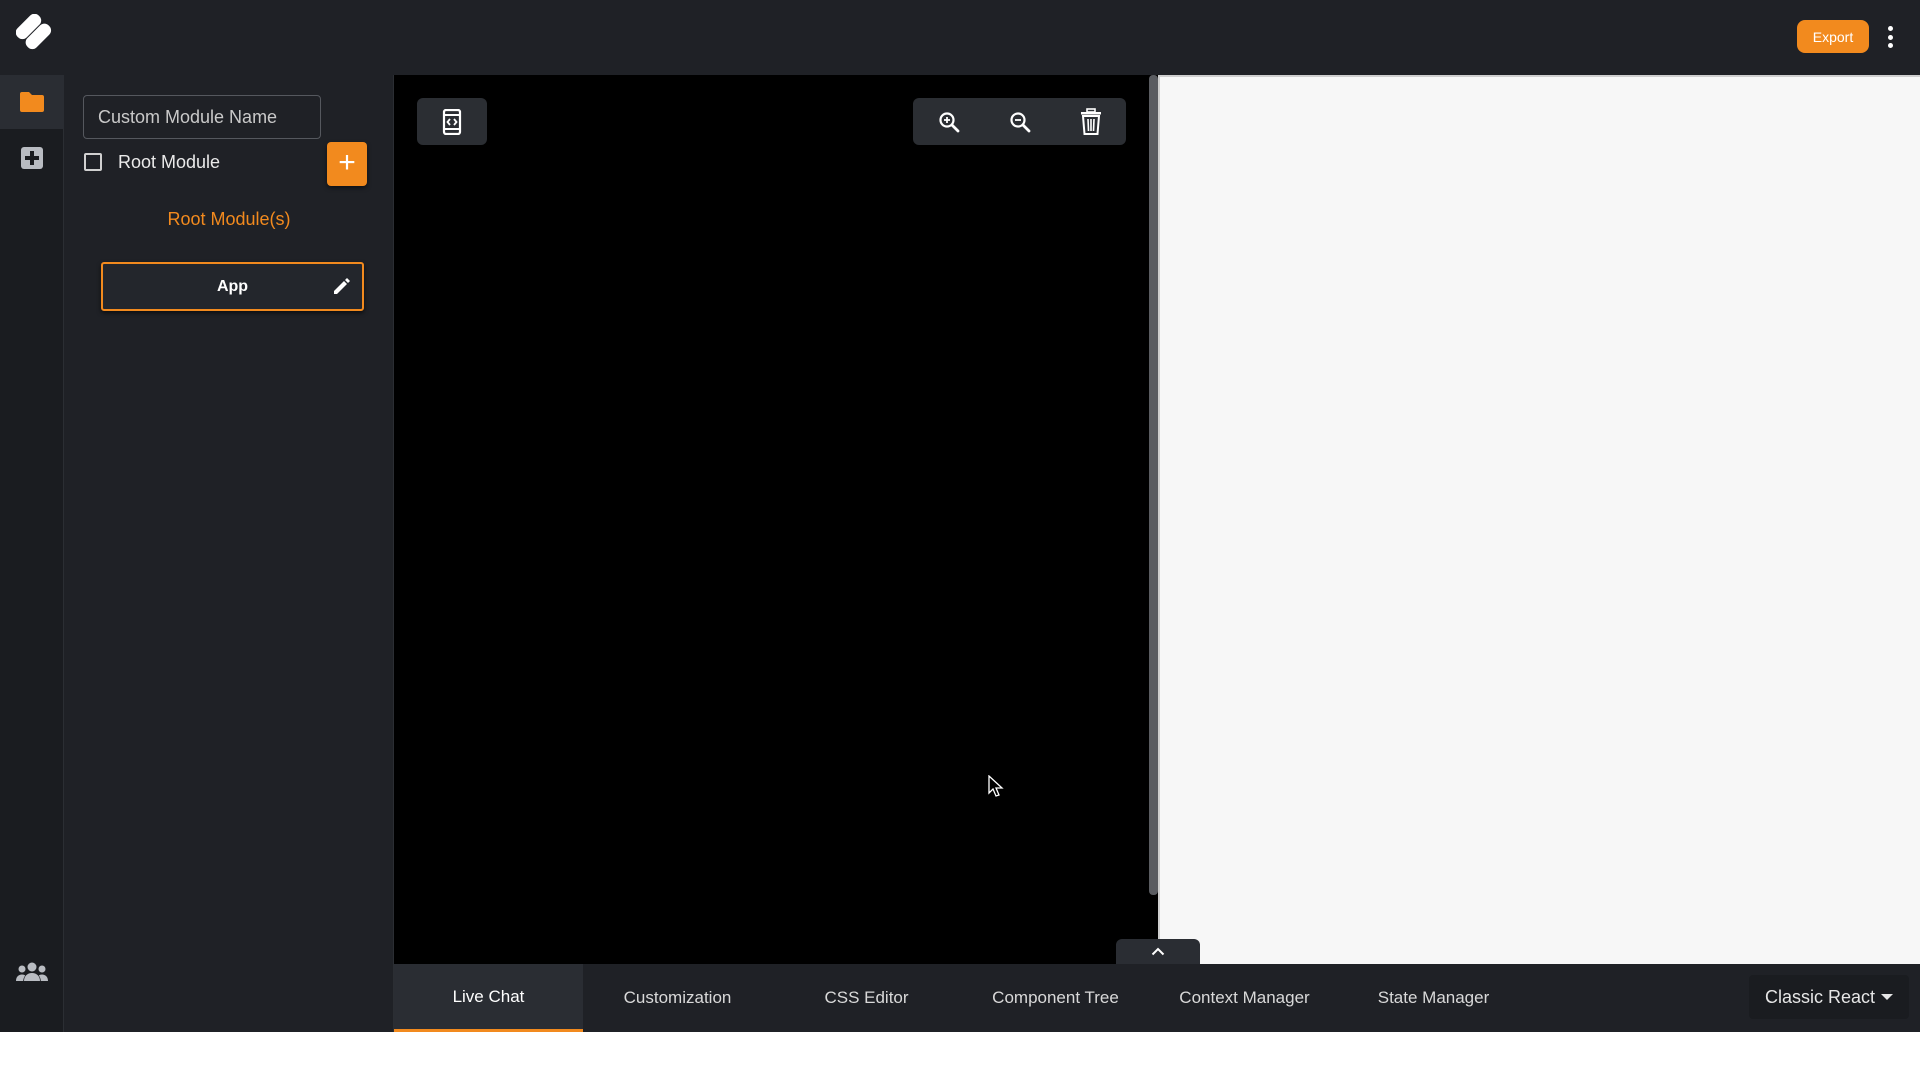 This screenshot has width=1920, height=1080. Describe the element at coordinates (1833, 36) in the screenshot. I see `export-button: Export` at that location.